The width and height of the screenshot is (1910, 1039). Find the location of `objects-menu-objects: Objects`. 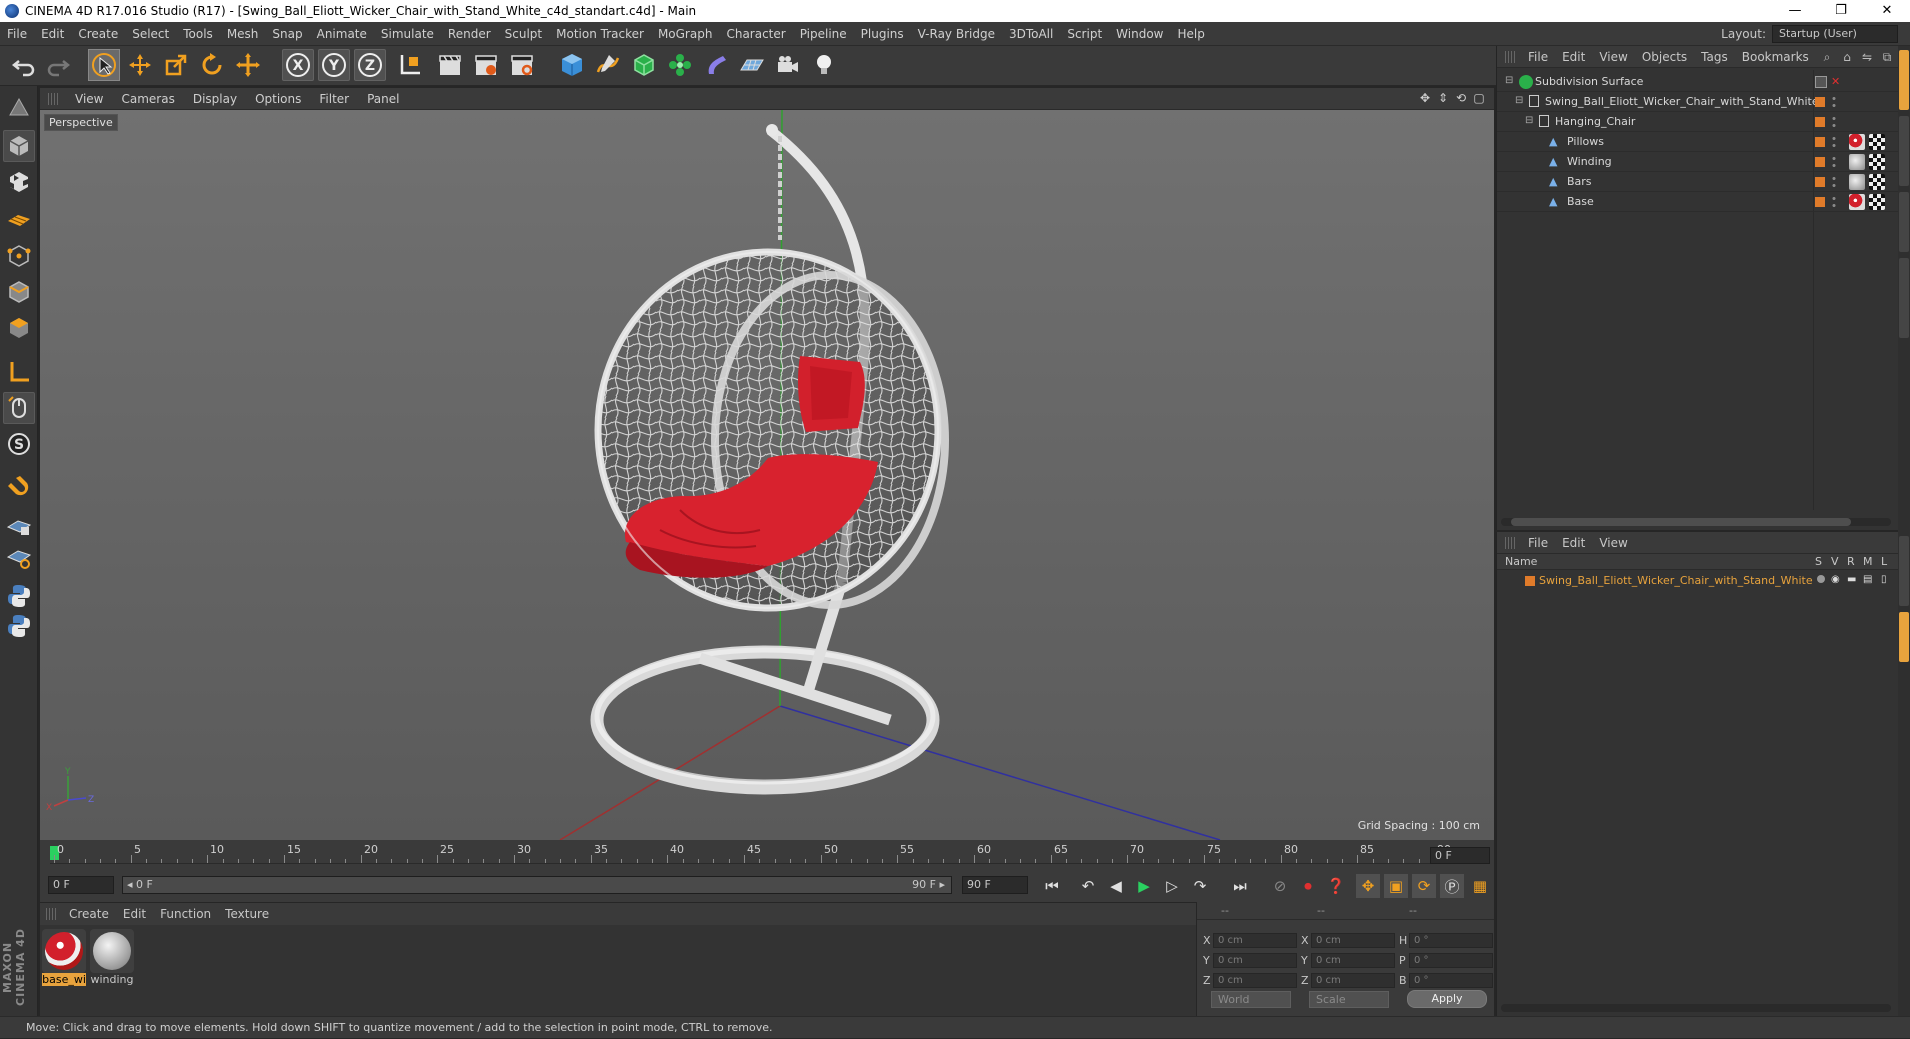

objects-menu-objects: Objects is located at coordinates (1664, 57).